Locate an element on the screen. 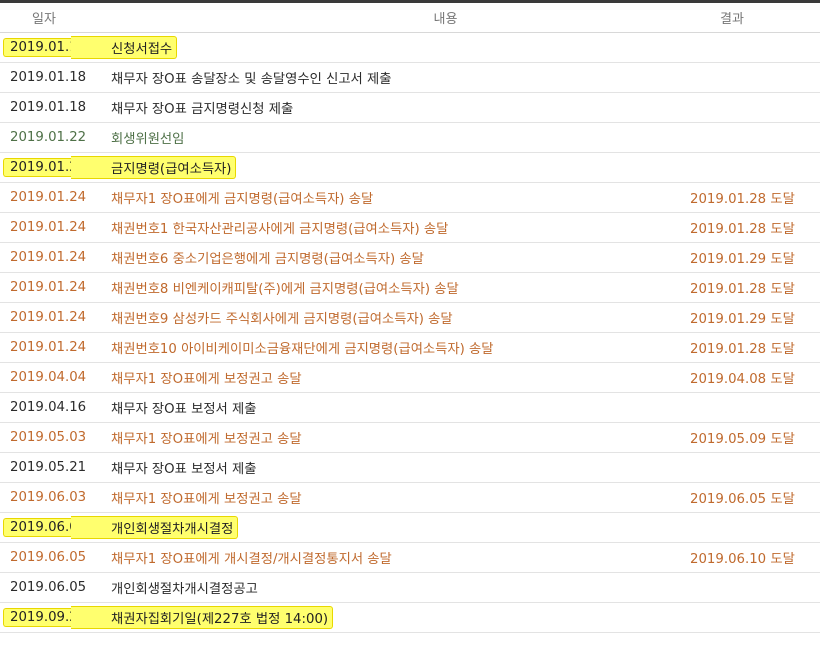  column-header-date: 일자 is located at coordinates (51, 18).